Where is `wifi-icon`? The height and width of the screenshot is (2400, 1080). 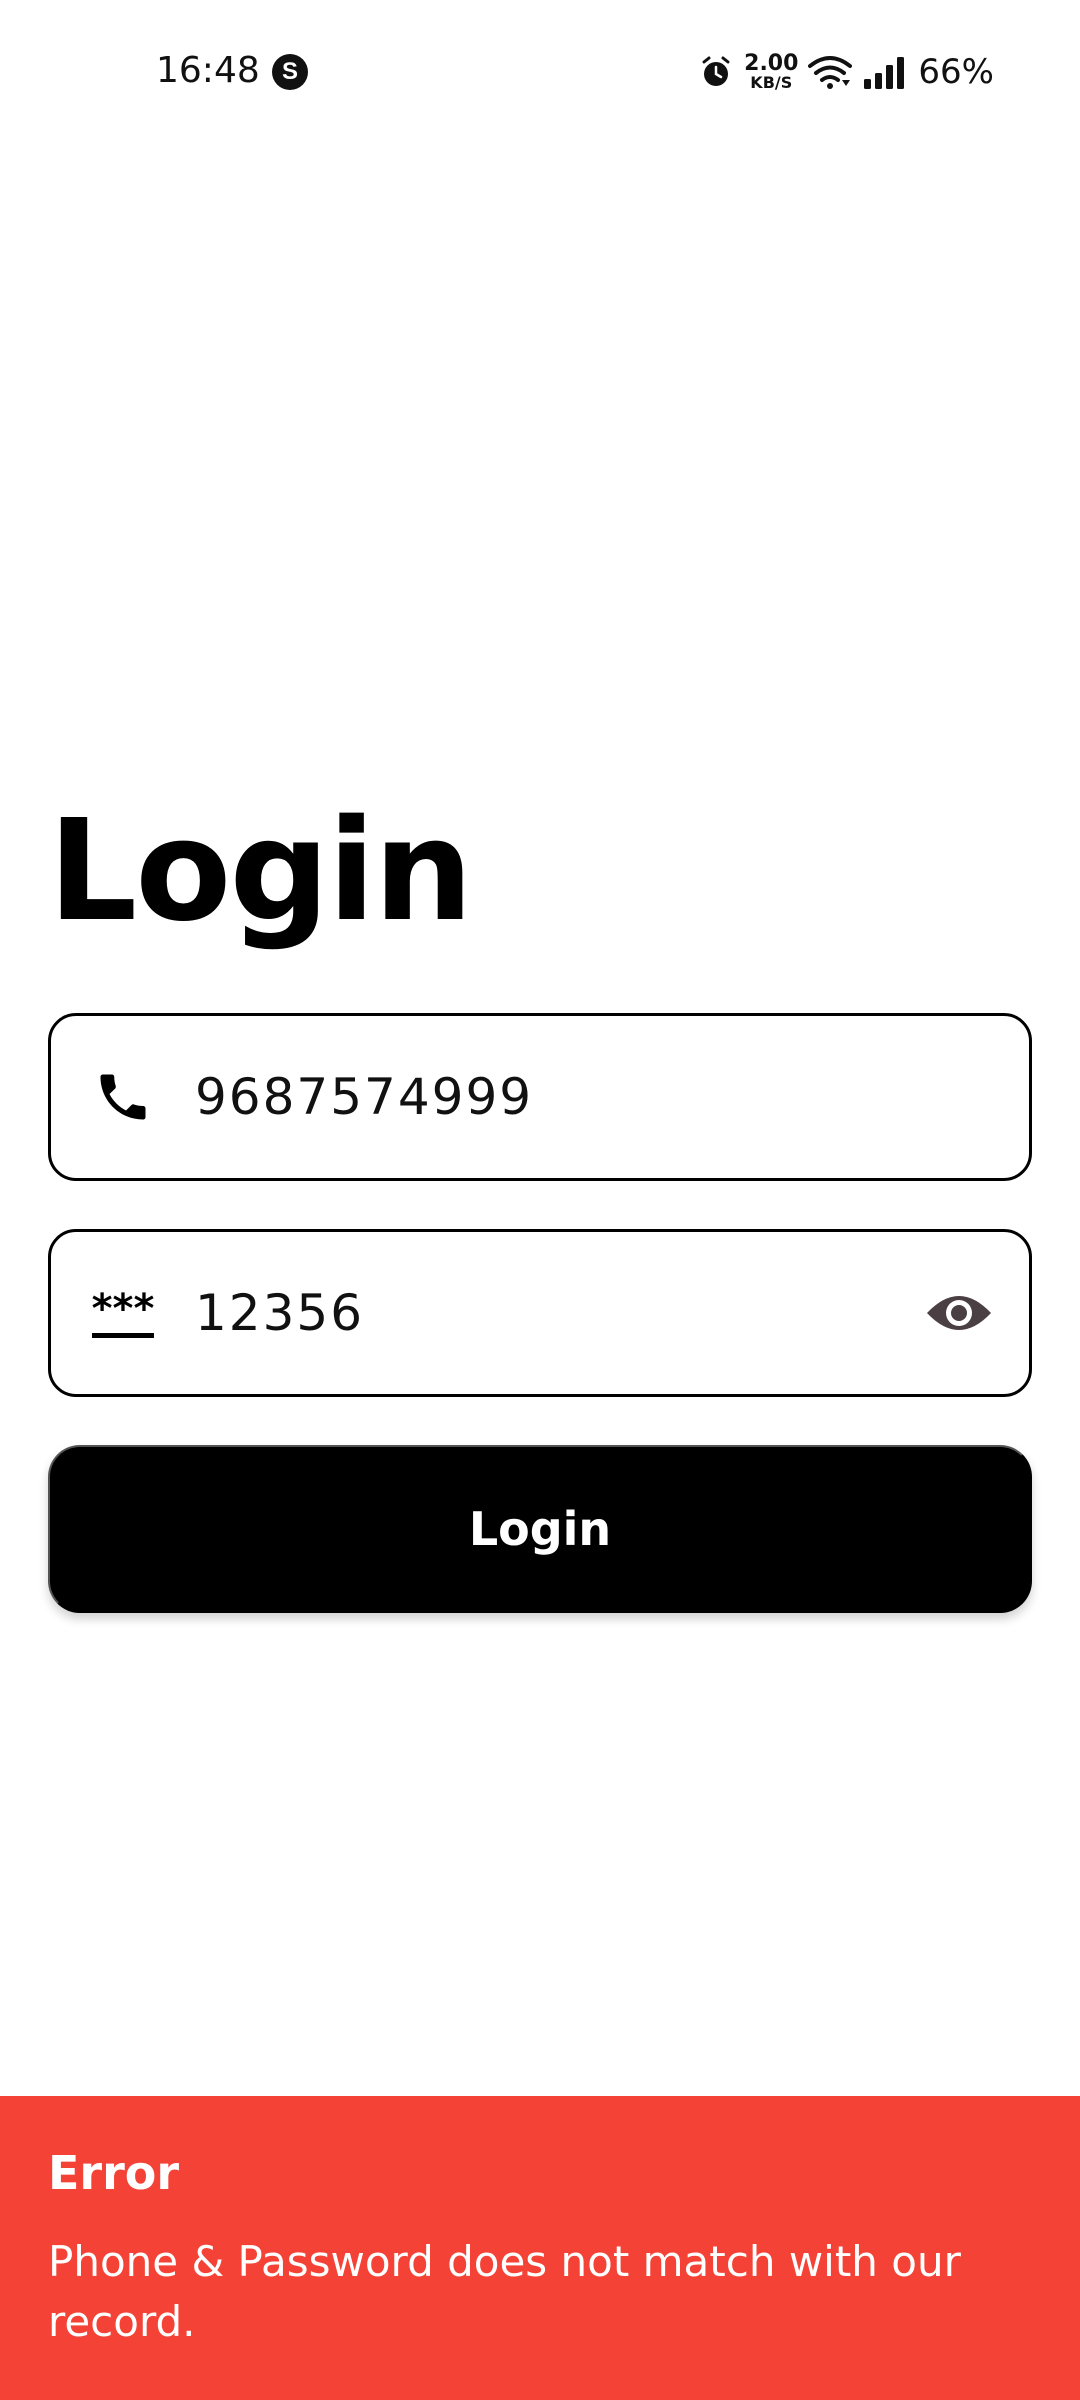 wifi-icon is located at coordinates (830, 72).